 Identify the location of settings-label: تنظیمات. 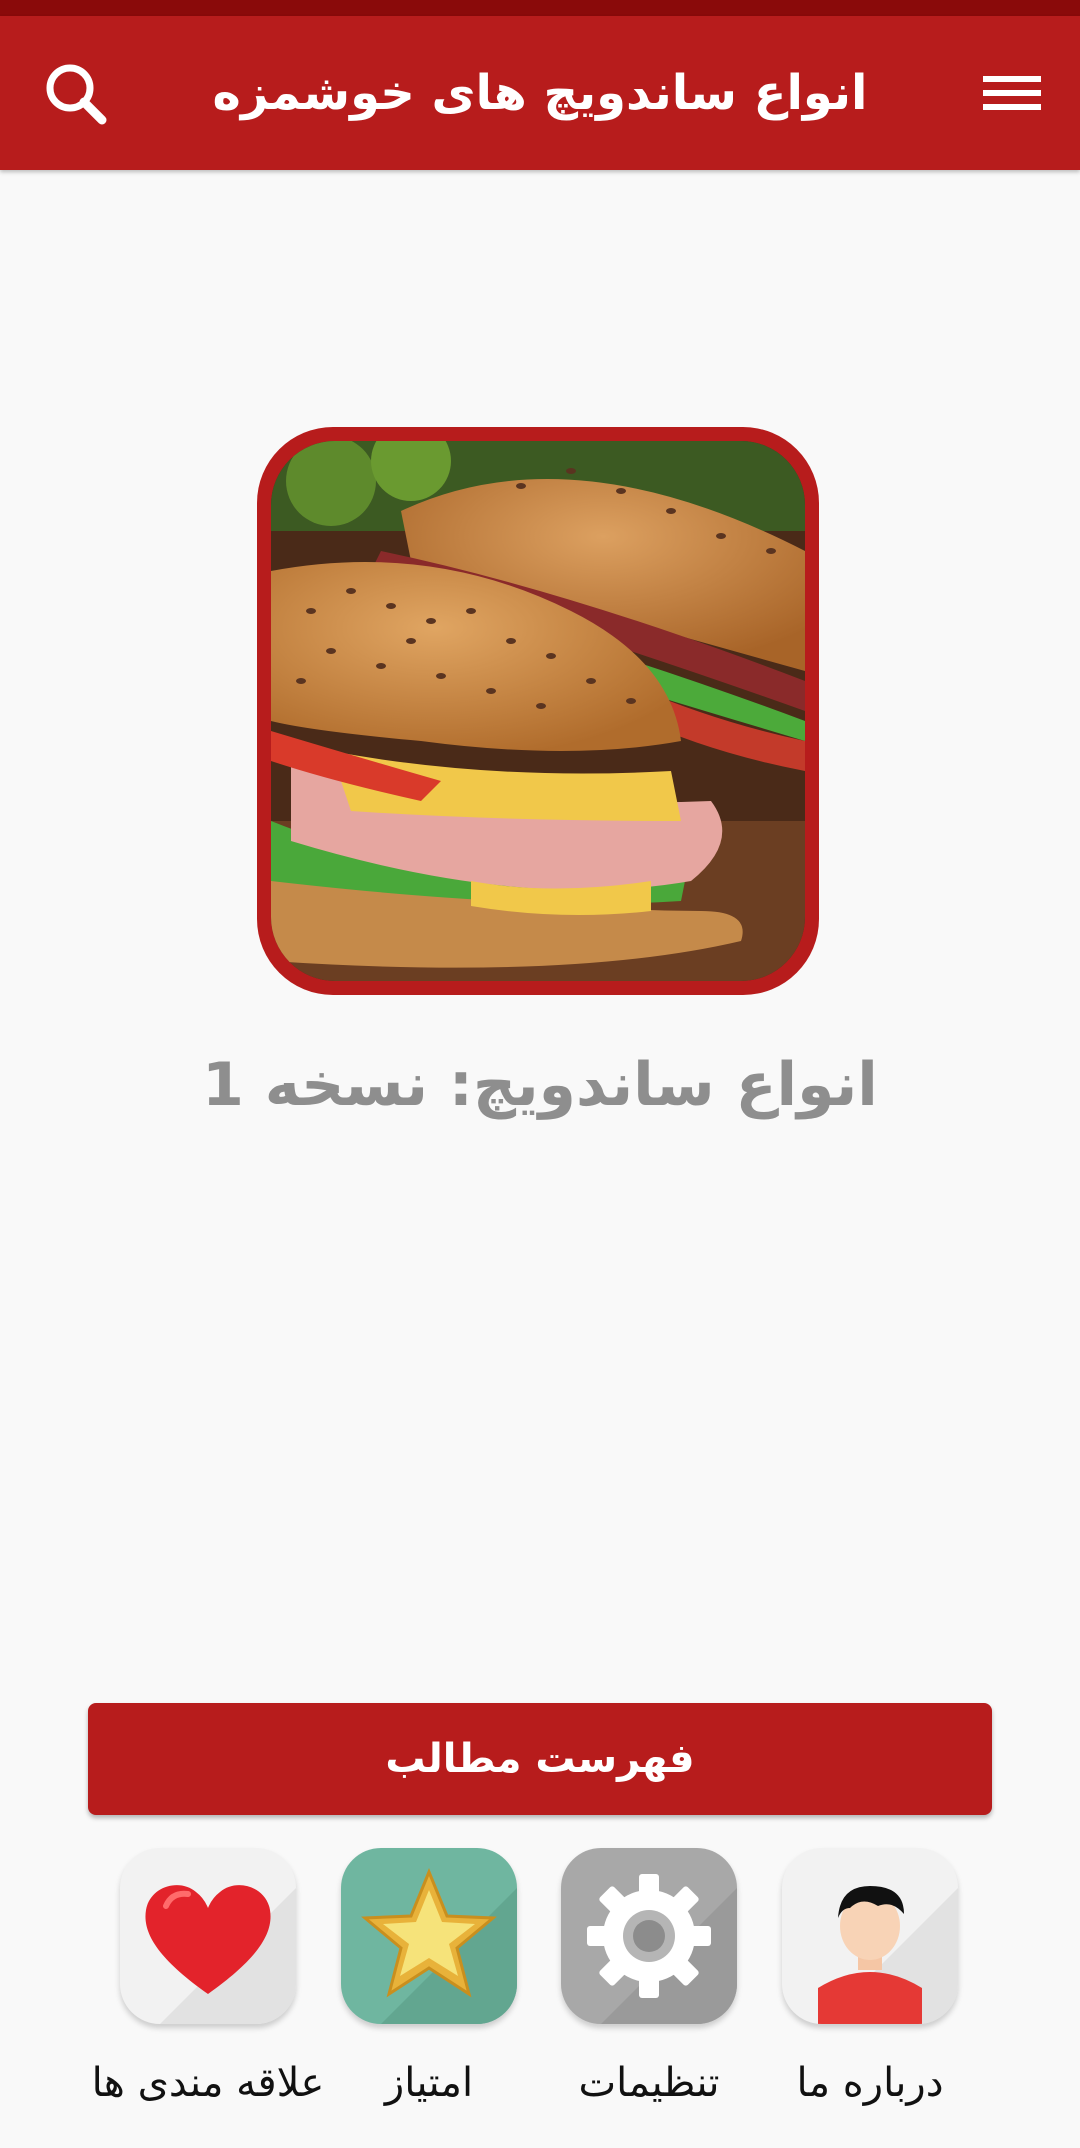
(649, 2083).